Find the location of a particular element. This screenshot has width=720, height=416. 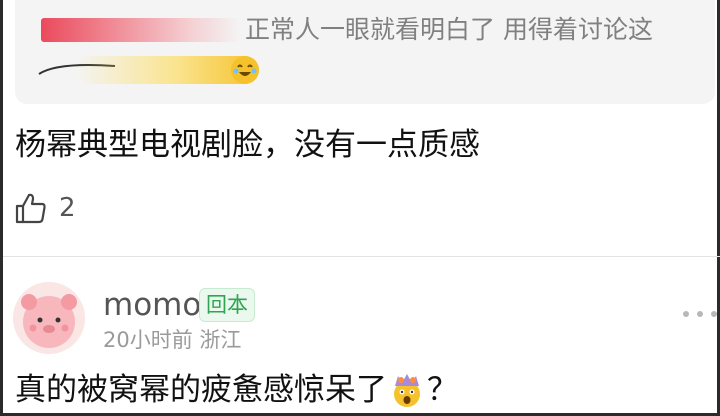

like-count: 2 is located at coordinates (67, 208).